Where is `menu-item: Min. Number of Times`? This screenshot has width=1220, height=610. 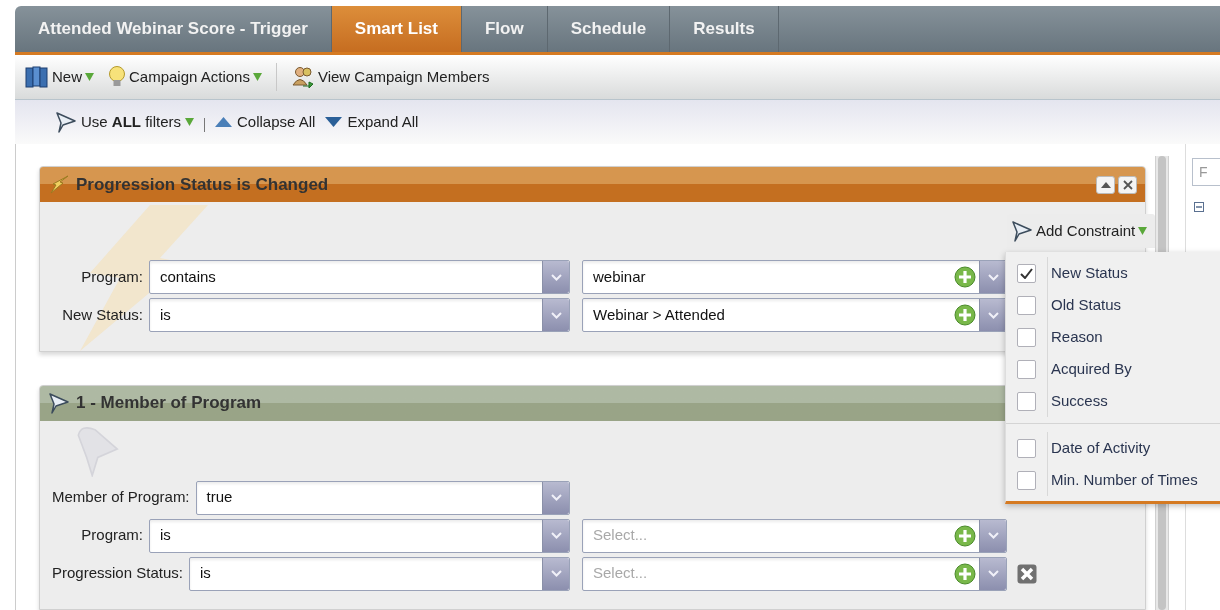 menu-item: Min. Number of Times is located at coordinates (1113, 480).